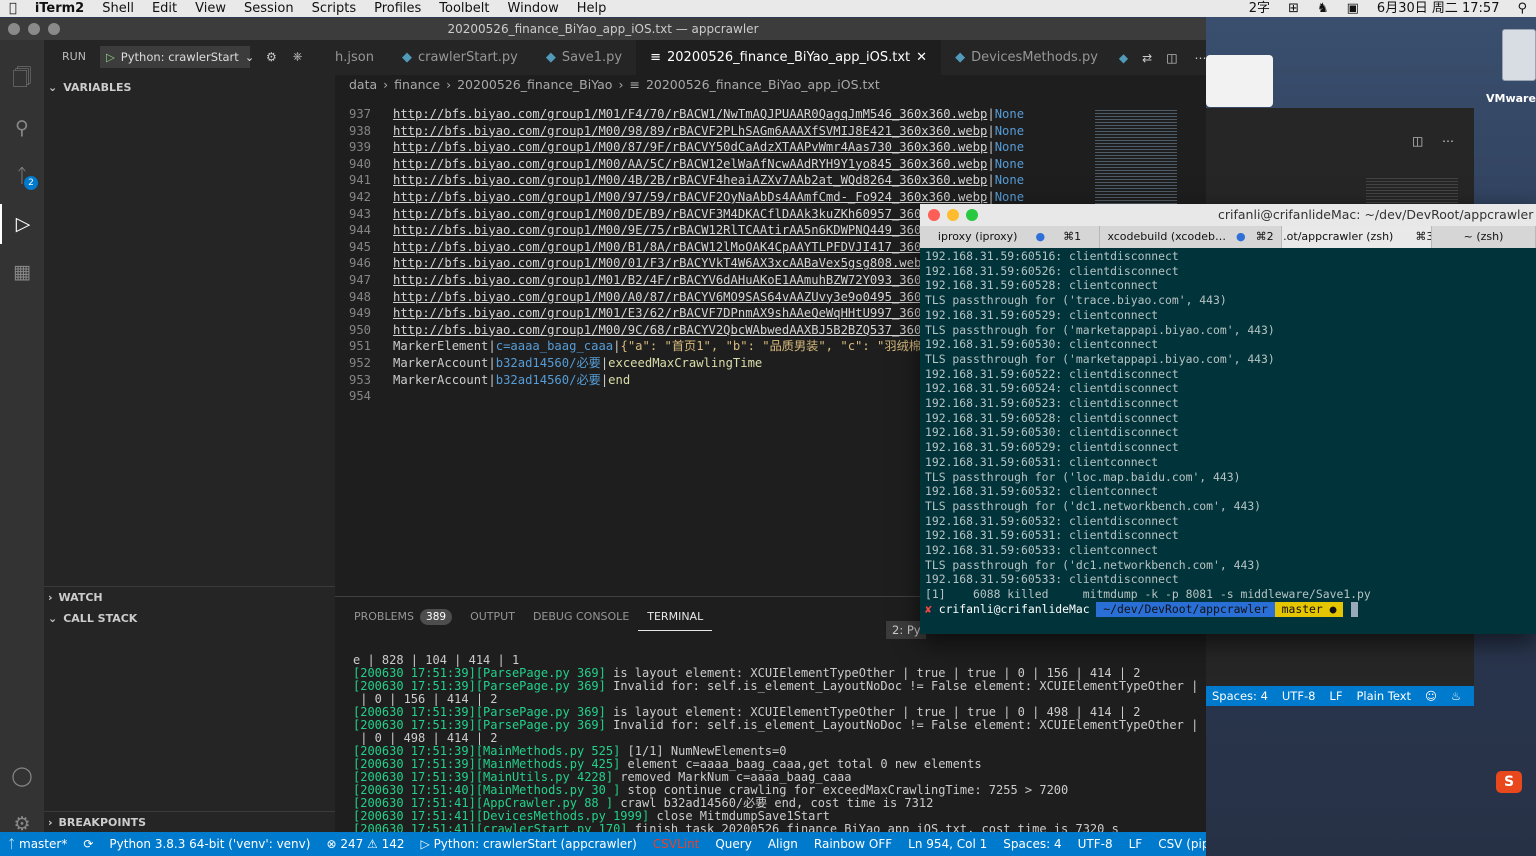  What do you see at coordinates (363, 85) in the screenshot?
I see `breadcrumb-item: data` at bounding box center [363, 85].